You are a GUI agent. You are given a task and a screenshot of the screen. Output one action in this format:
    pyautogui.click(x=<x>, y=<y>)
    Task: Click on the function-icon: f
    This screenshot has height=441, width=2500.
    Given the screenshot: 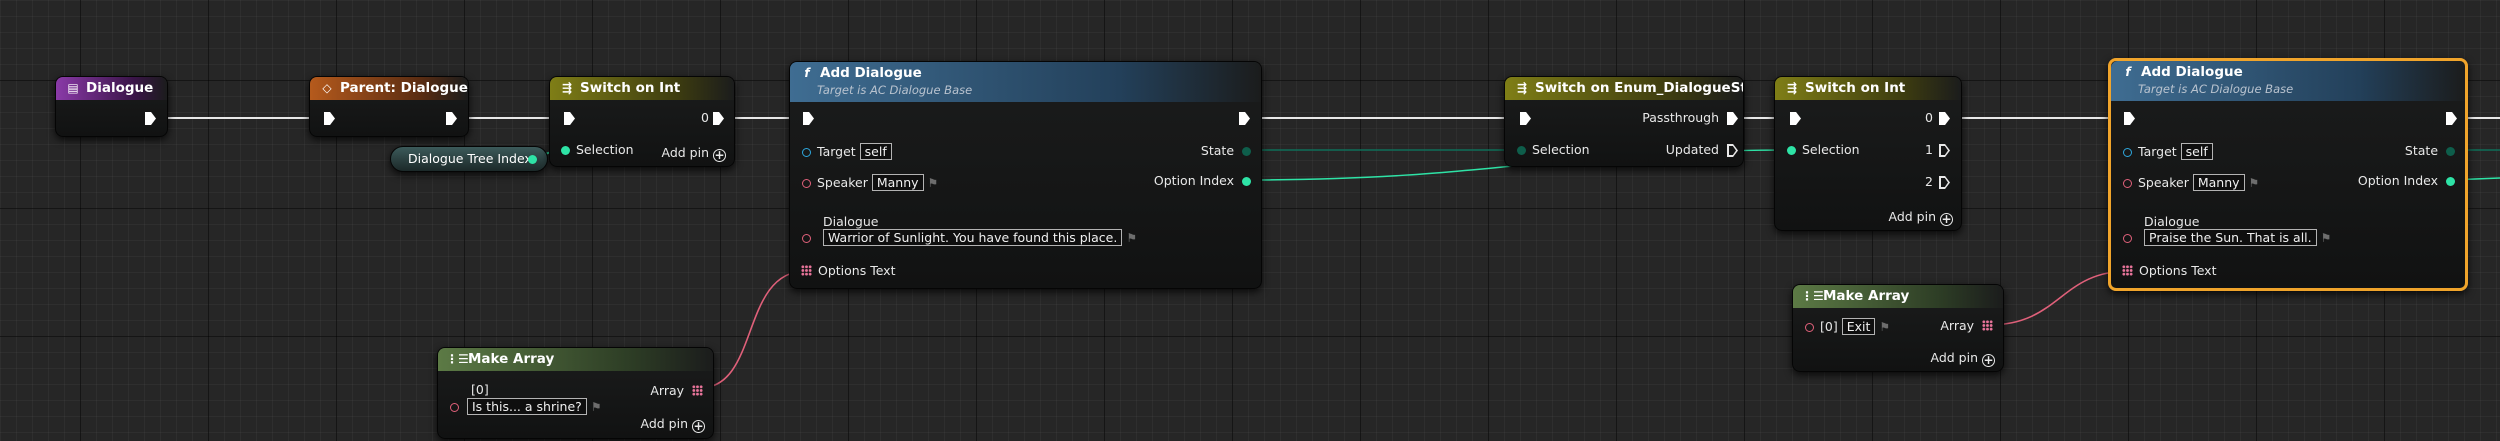 What is the action you would take?
    pyautogui.click(x=2128, y=72)
    